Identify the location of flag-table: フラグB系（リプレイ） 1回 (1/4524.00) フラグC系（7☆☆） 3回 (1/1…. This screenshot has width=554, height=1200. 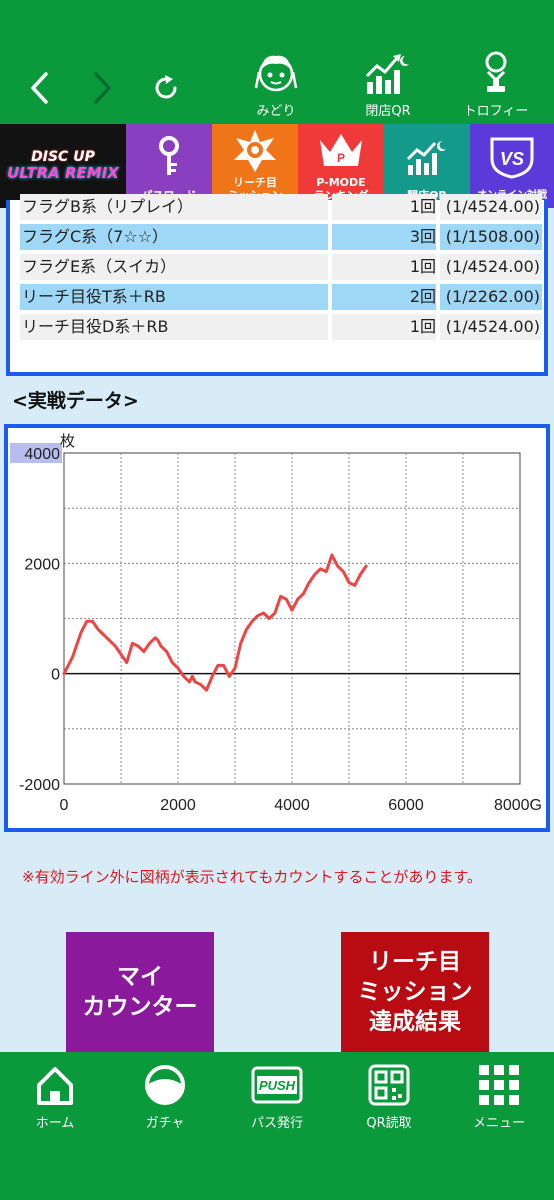
(277, 285).